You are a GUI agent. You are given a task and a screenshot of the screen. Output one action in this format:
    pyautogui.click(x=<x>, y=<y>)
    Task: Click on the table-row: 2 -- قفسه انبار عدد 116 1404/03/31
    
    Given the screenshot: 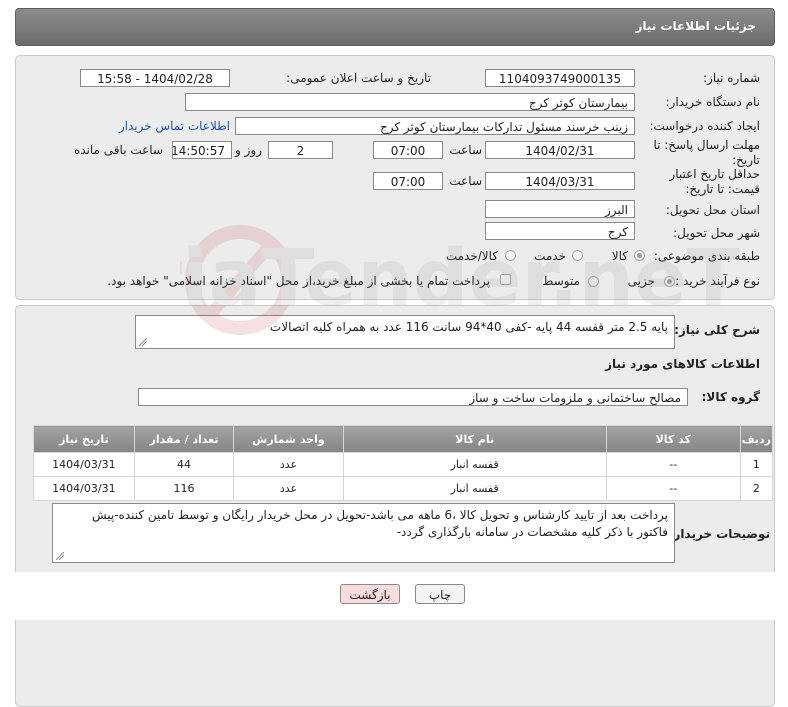 What is the action you would take?
    pyautogui.click(x=403, y=488)
    